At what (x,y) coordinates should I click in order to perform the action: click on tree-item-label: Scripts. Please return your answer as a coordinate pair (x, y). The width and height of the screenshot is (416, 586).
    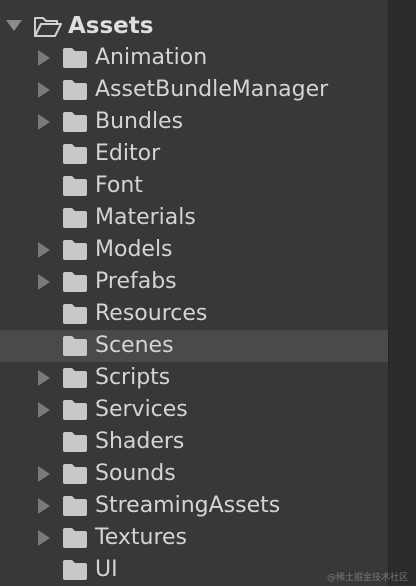
    Looking at the image, I should click on (133, 377).